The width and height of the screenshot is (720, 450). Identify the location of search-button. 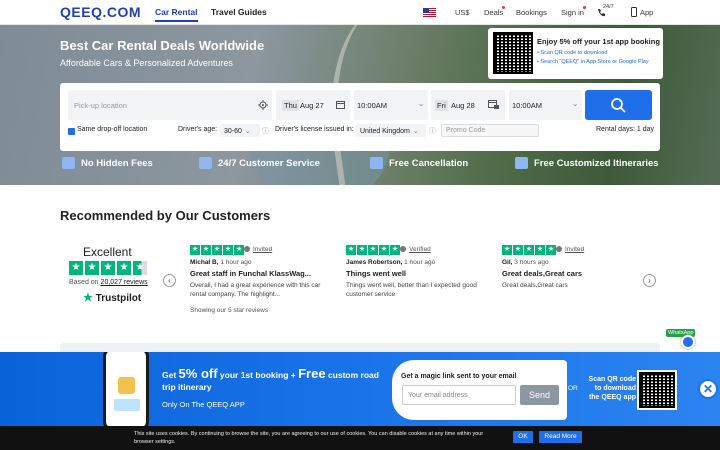
(618, 105).